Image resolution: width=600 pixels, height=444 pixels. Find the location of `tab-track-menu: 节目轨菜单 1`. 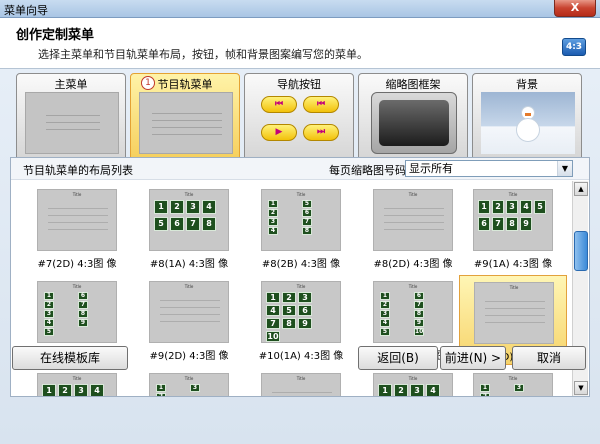

tab-track-menu: 节目轨菜单 1 is located at coordinates (185, 117).